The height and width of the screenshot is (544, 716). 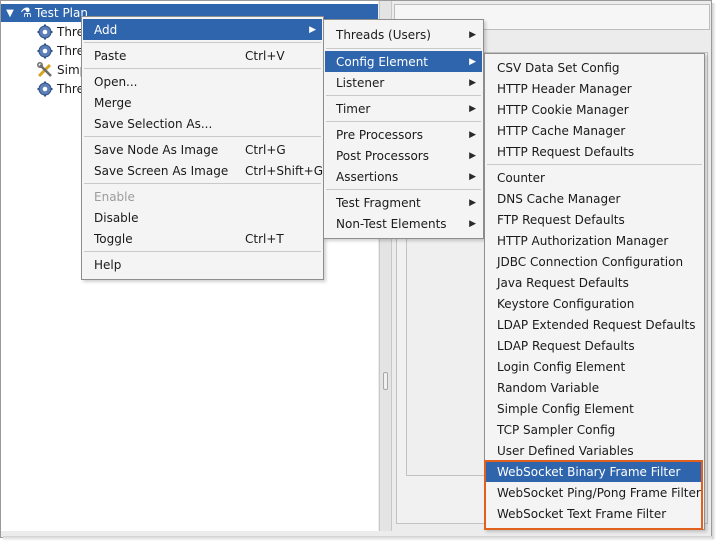 What do you see at coordinates (556, 429) in the screenshot?
I see `menu-item-label: TCP Sampler Config` at bounding box center [556, 429].